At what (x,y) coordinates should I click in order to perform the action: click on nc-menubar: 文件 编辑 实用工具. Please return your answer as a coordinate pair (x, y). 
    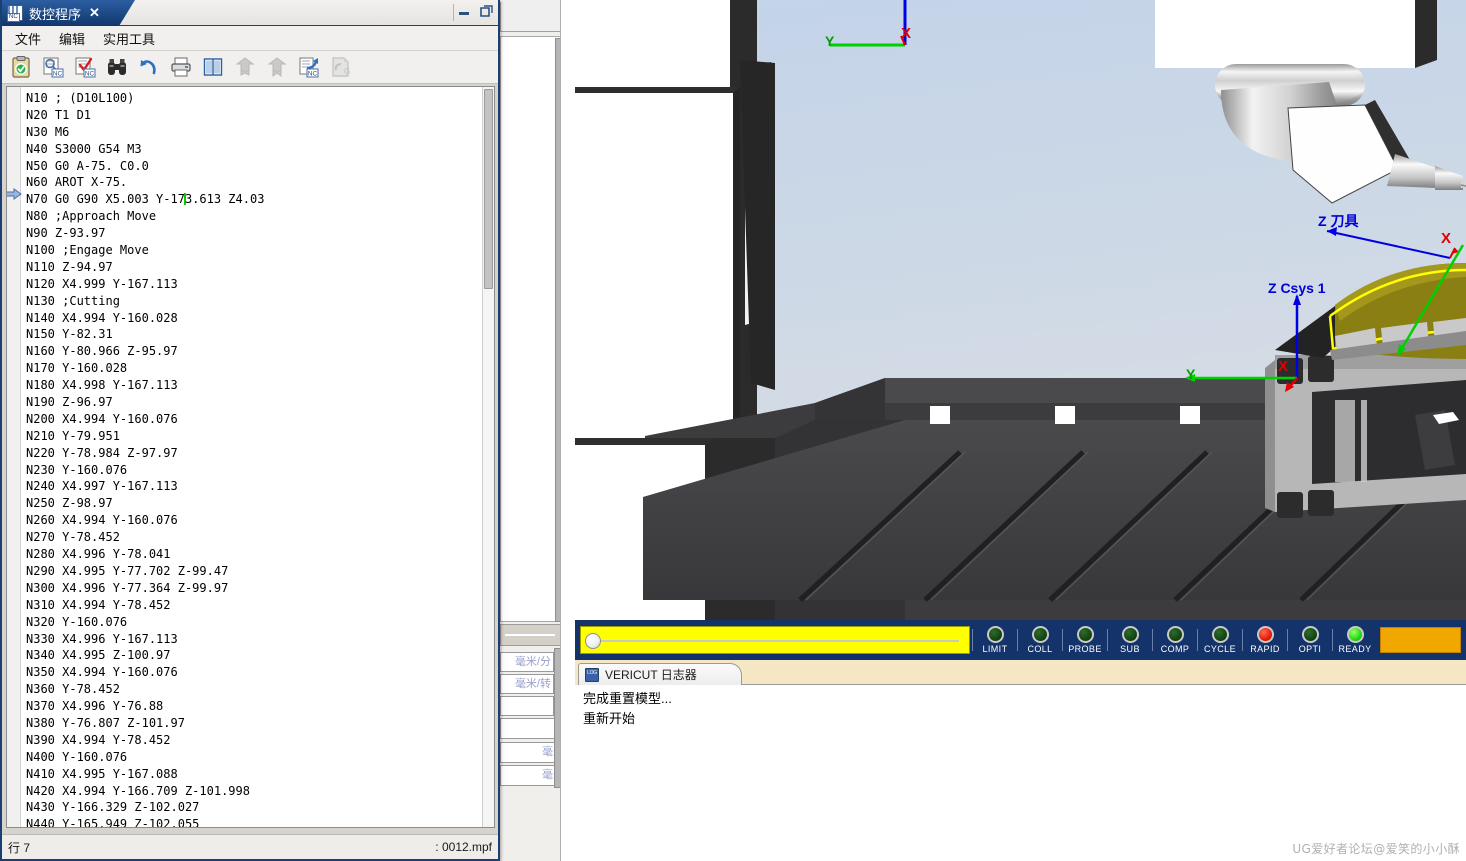
    Looking at the image, I should click on (250, 38).